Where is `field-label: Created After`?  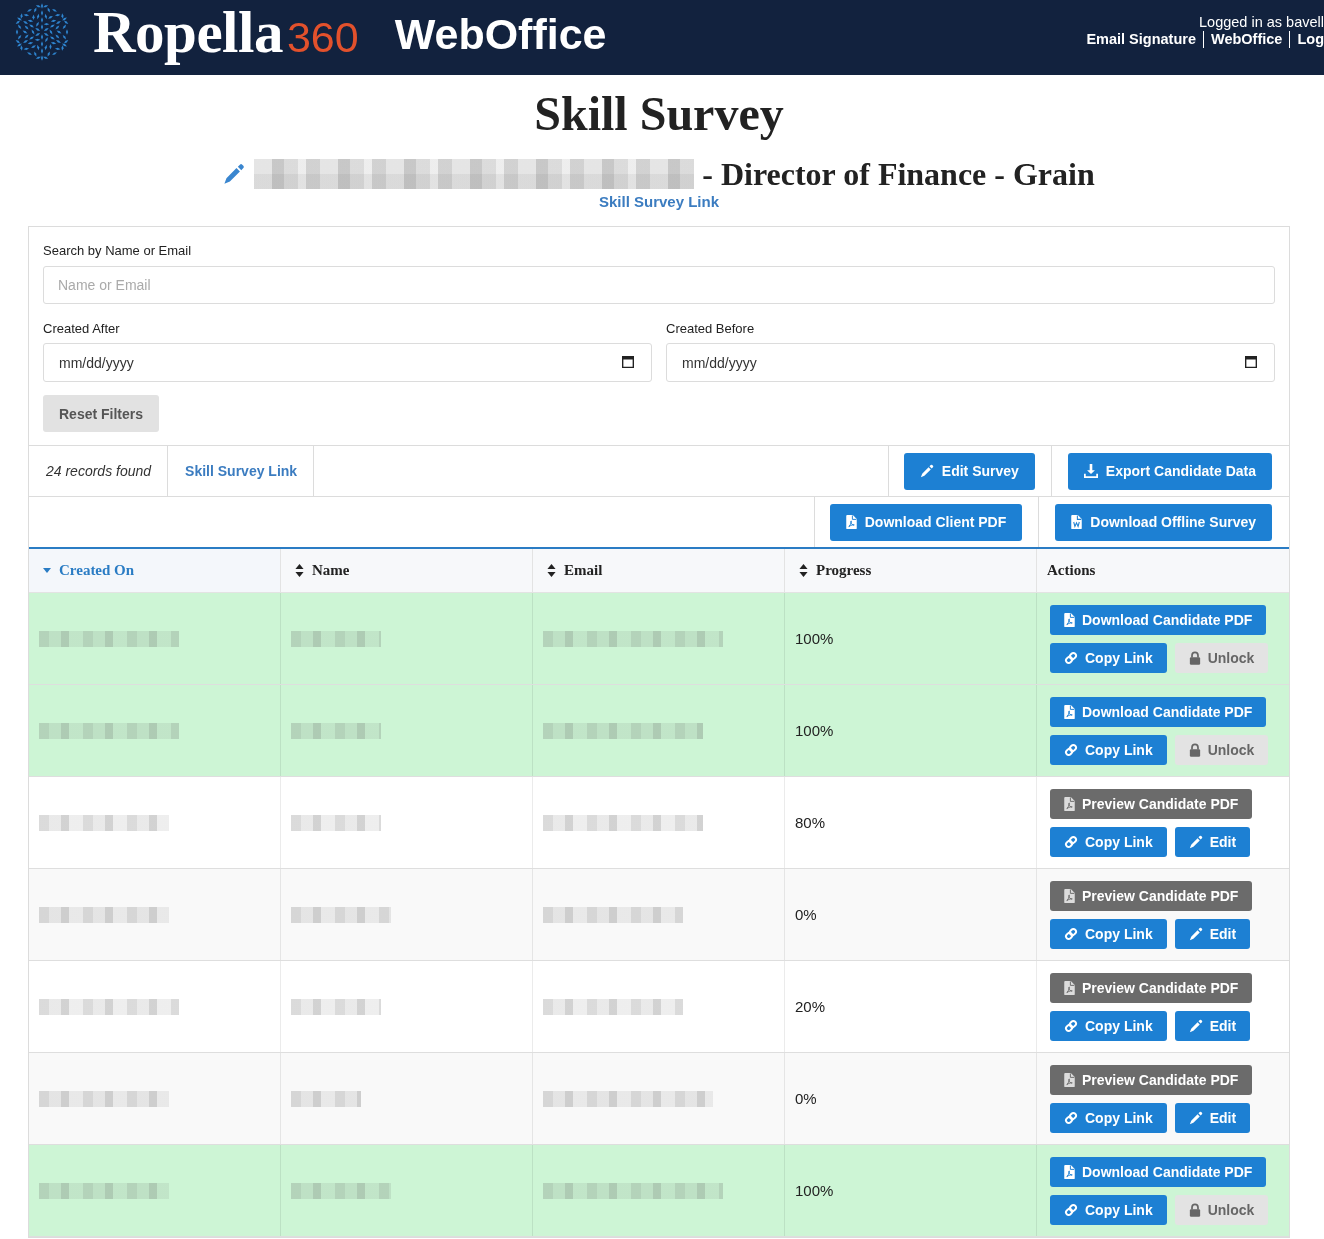
field-label: Created After is located at coordinates (81, 328).